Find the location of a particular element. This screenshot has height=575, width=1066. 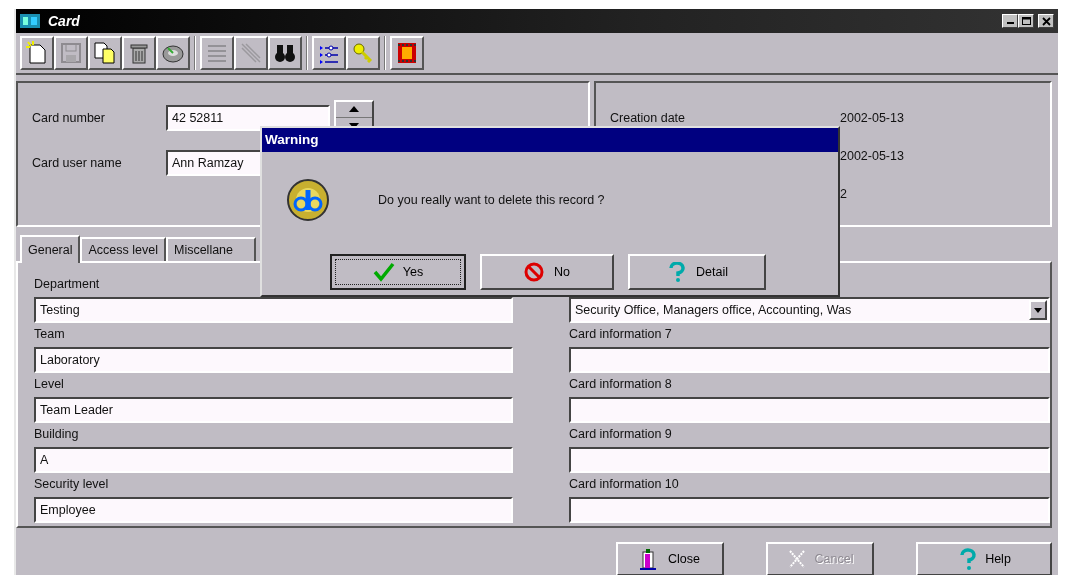

help-button: Help is located at coordinates (984, 558).